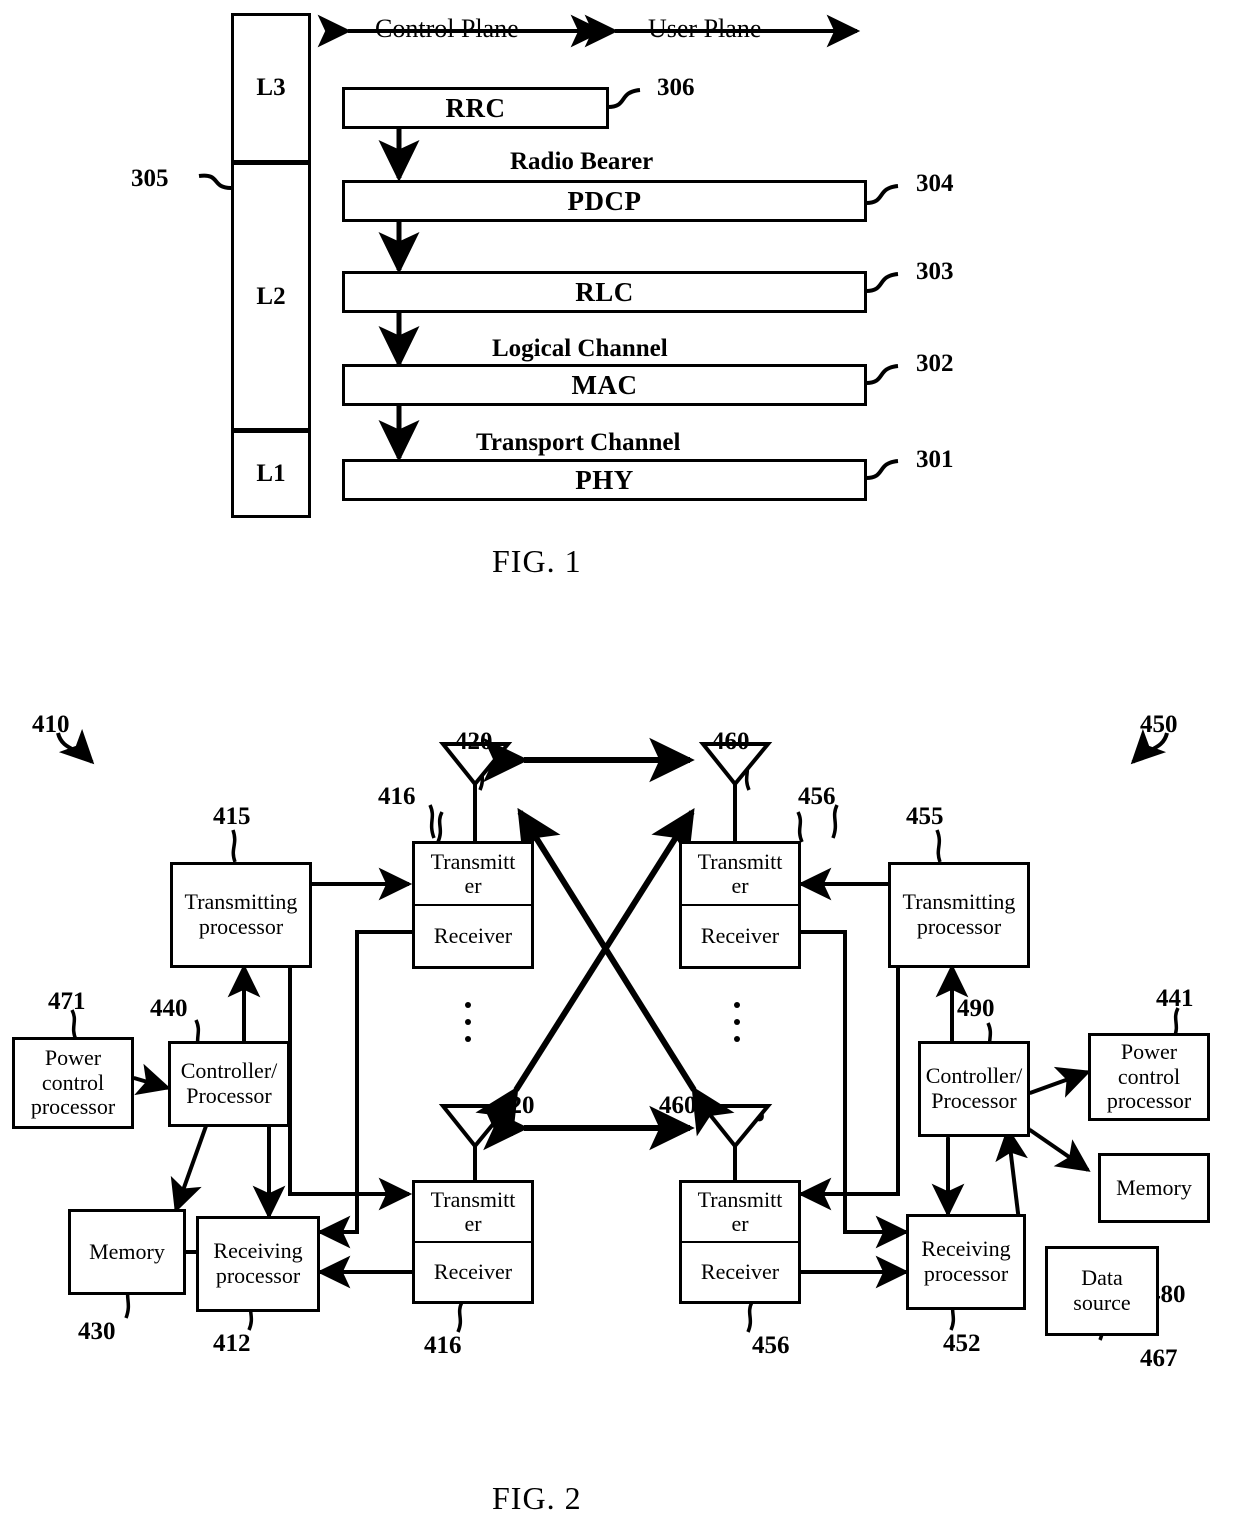  I want to click on ref-410: 410, so click(51, 724).